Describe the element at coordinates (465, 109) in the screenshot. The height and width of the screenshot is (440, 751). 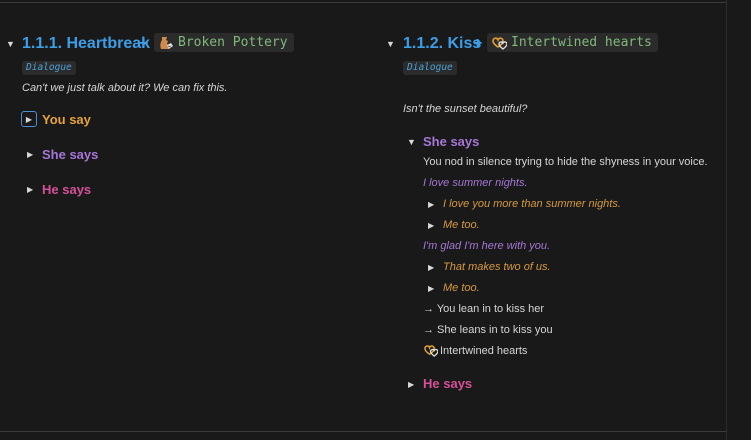
I see `dialogue-line: Isn't the sunset beautiful?` at that location.